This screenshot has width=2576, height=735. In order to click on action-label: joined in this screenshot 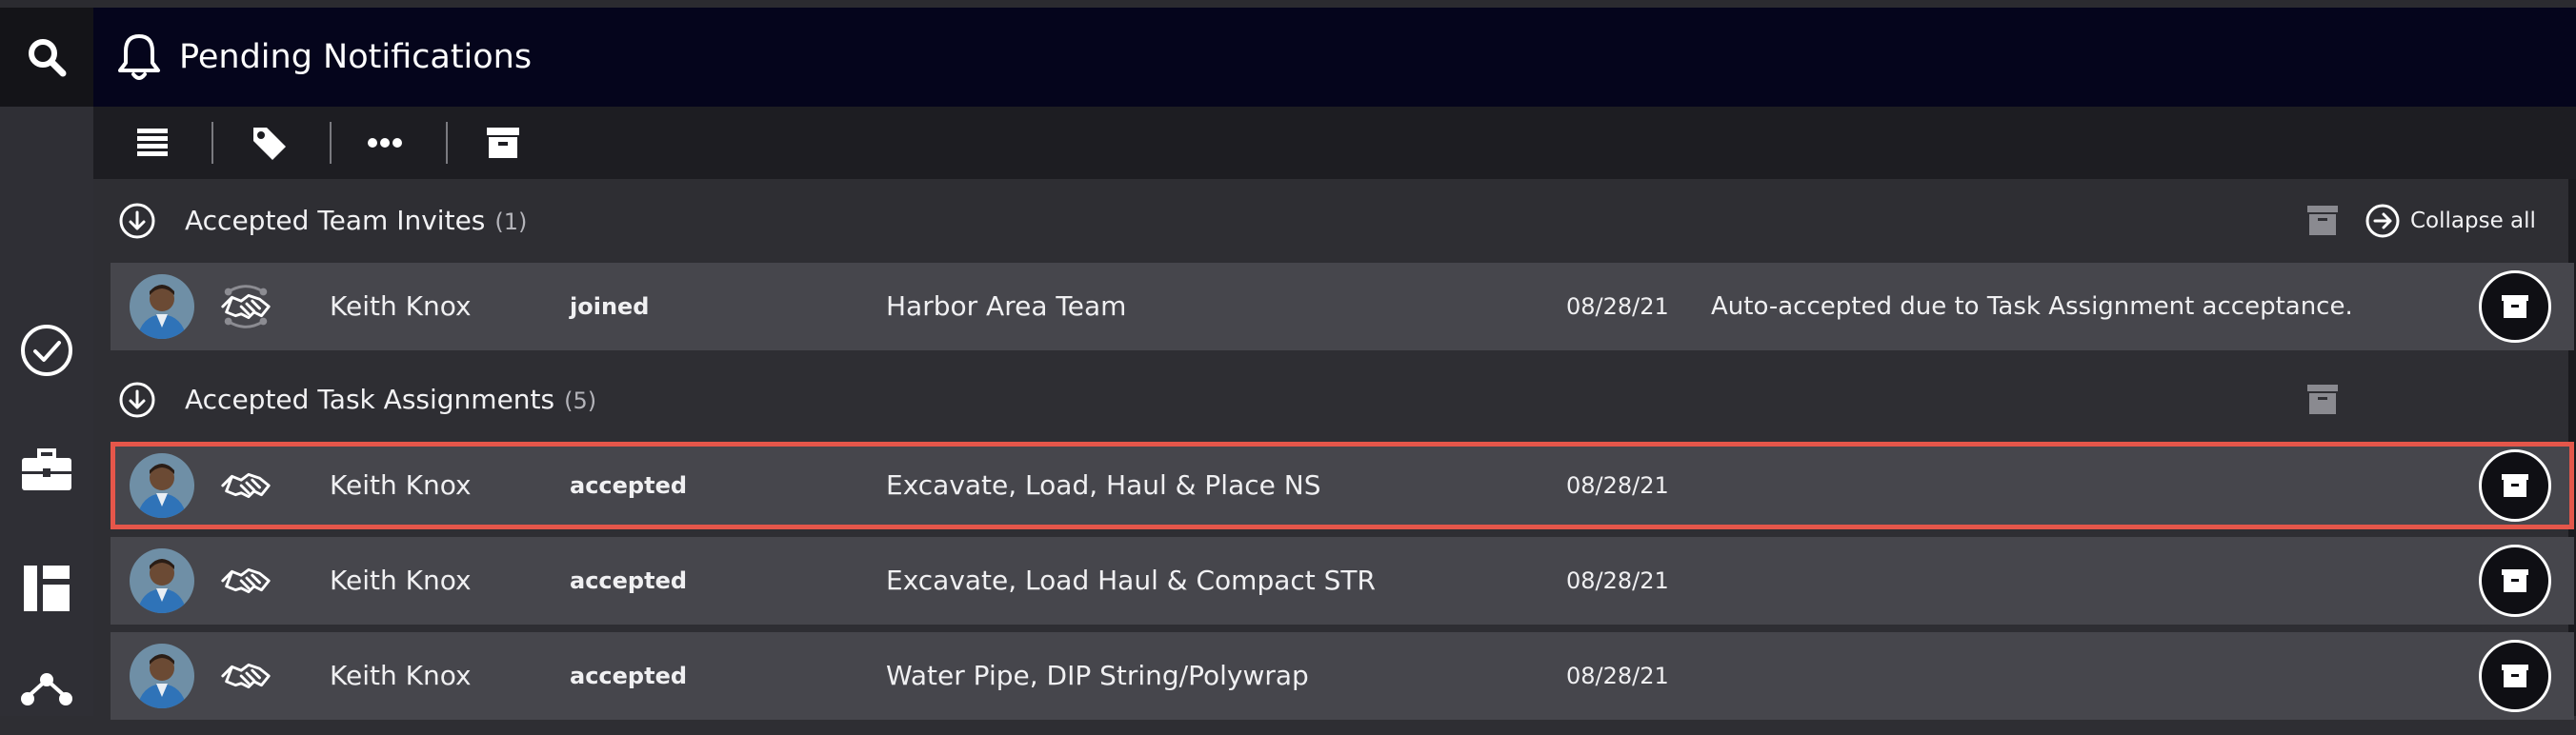, I will do `click(610, 306)`.